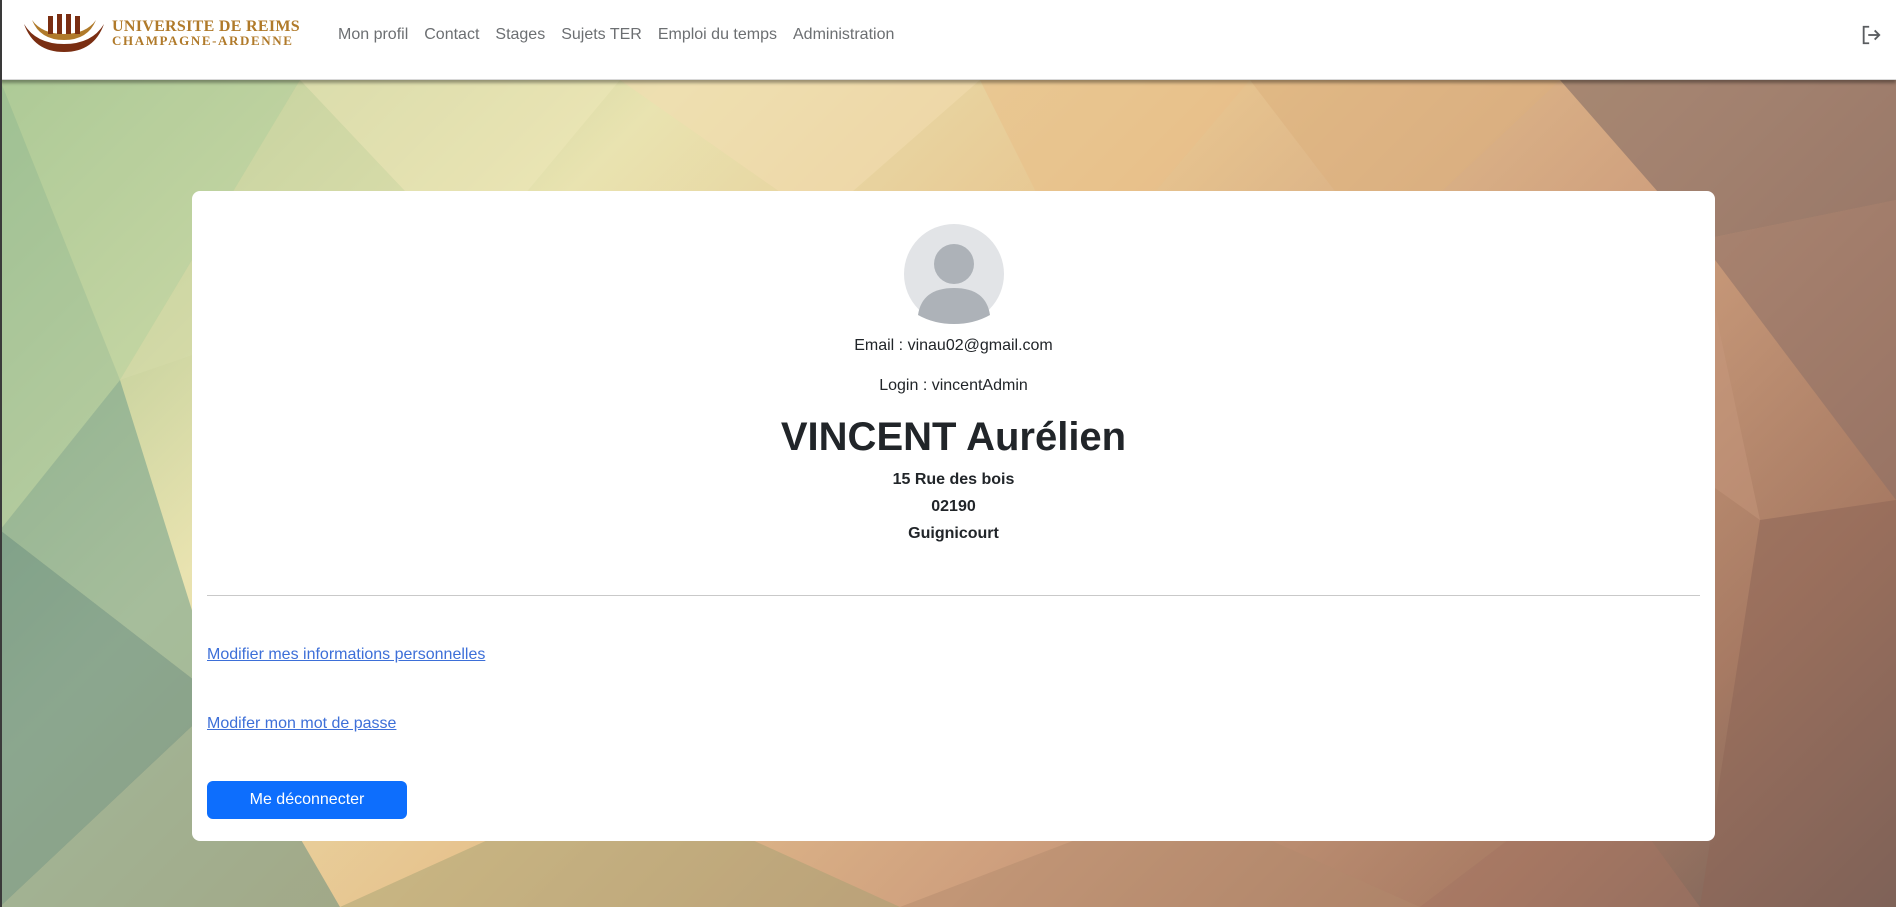 Image resolution: width=1896 pixels, height=907 pixels. Describe the element at coordinates (206, 26) in the screenshot. I see `brand-line-1: UNIVERSITE DE REIMS` at that location.